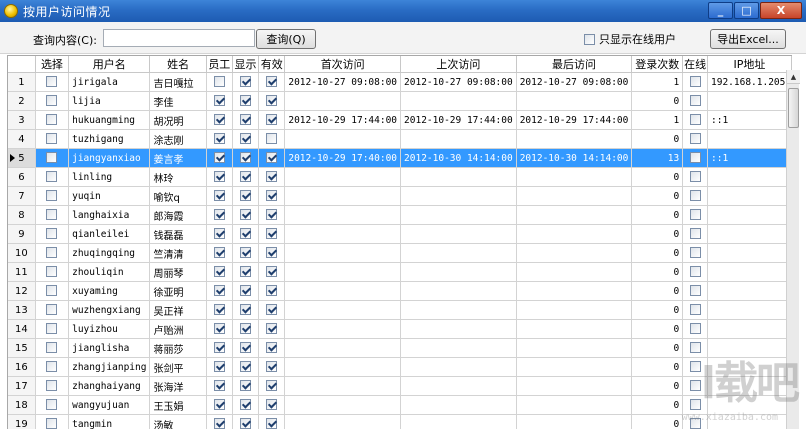  I want to click on column-header-ip: IP地址, so click(749, 64).